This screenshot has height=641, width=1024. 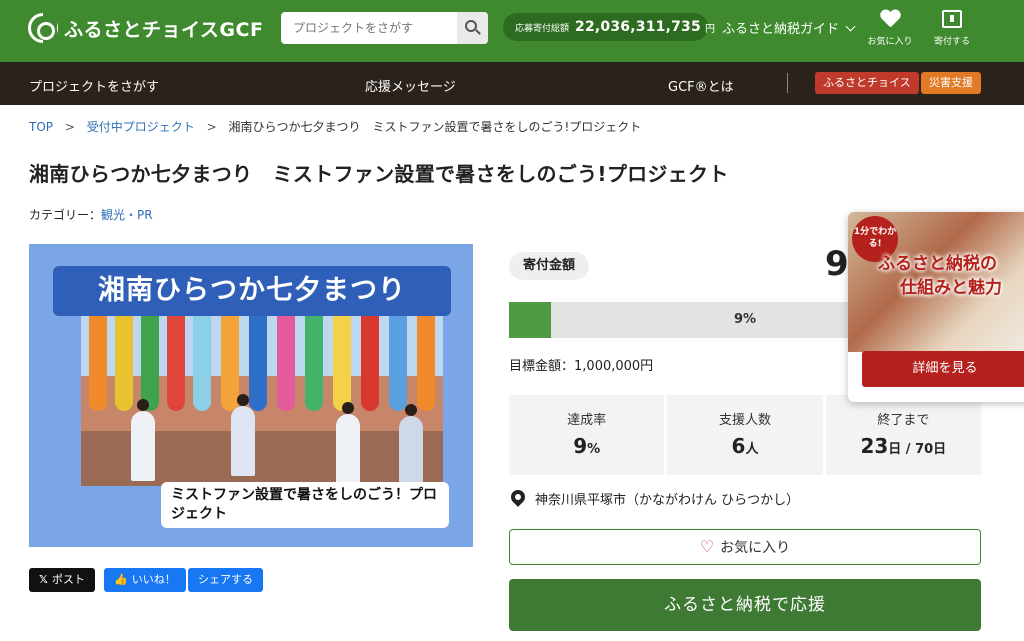 I want to click on promo-title: ふるさと納税の 仕組みと魅力, so click(x=951, y=276).